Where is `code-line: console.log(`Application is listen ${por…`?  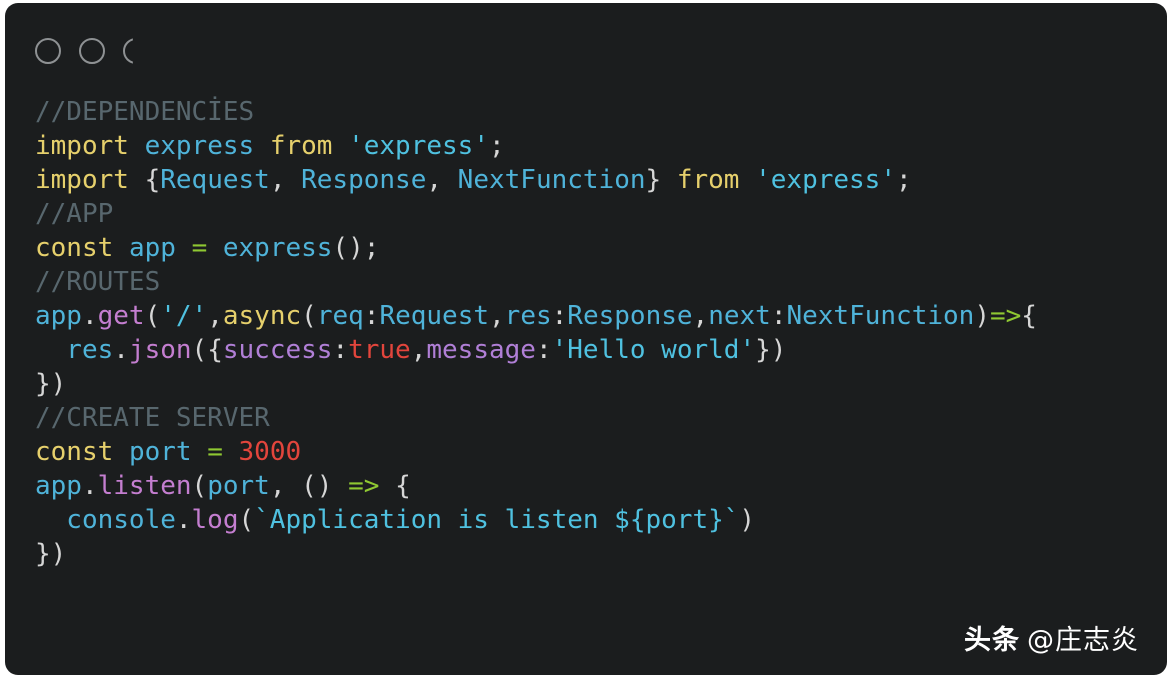
code-line: console.log(`Application is listen ${por… is located at coordinates (586, 520).